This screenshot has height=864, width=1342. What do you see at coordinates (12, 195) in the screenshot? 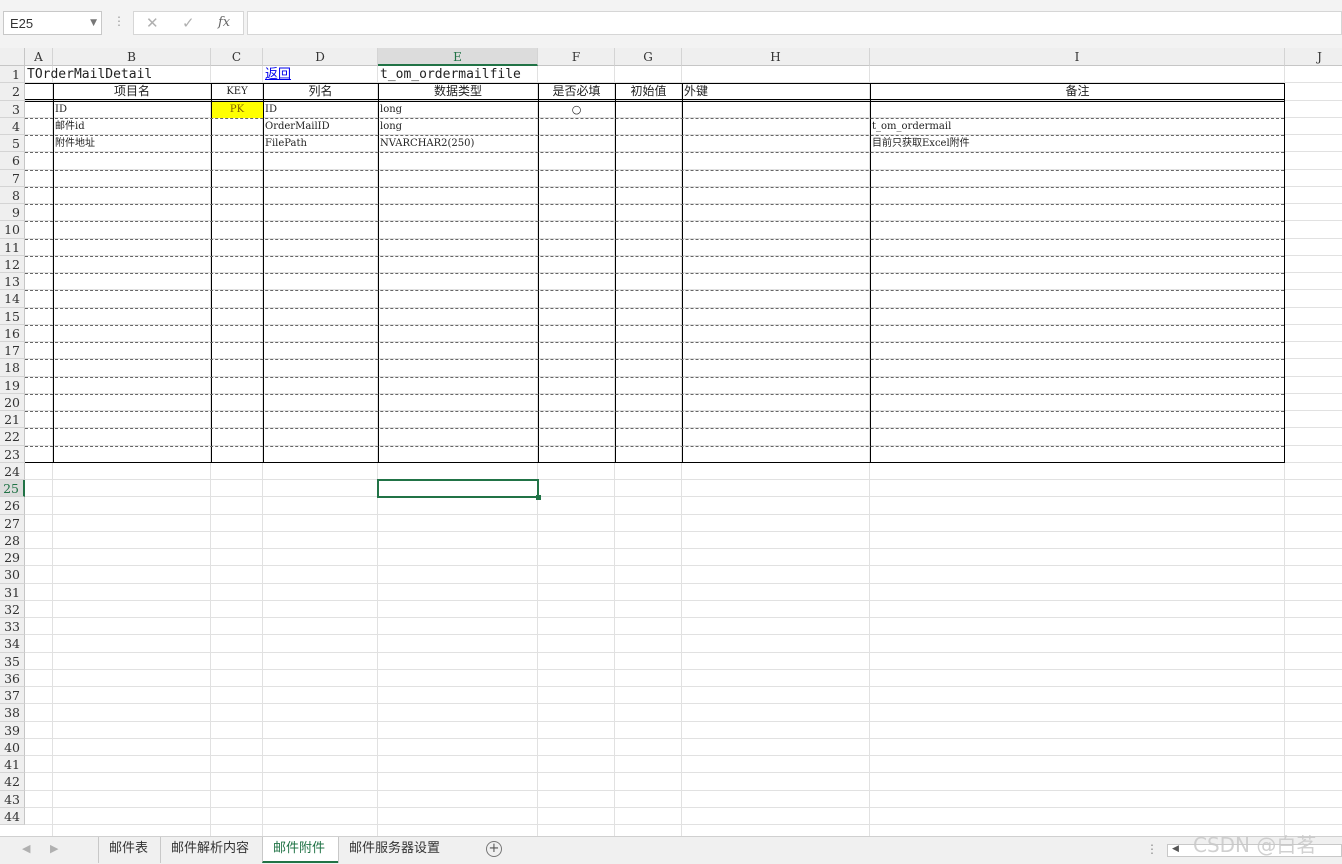
I see `row-header-8: 8` at bounding box center [12, 195].